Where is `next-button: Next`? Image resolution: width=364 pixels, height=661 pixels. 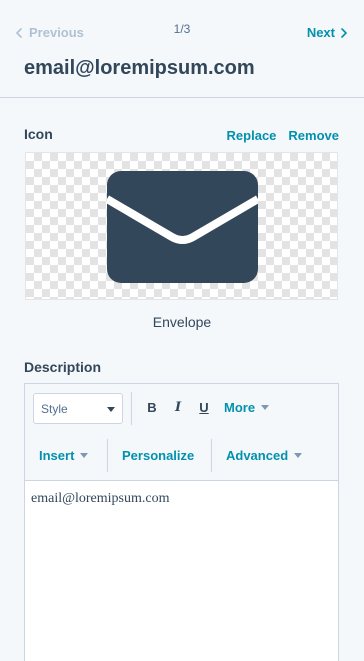 next-button: Next is located at coordinates (327, 32).